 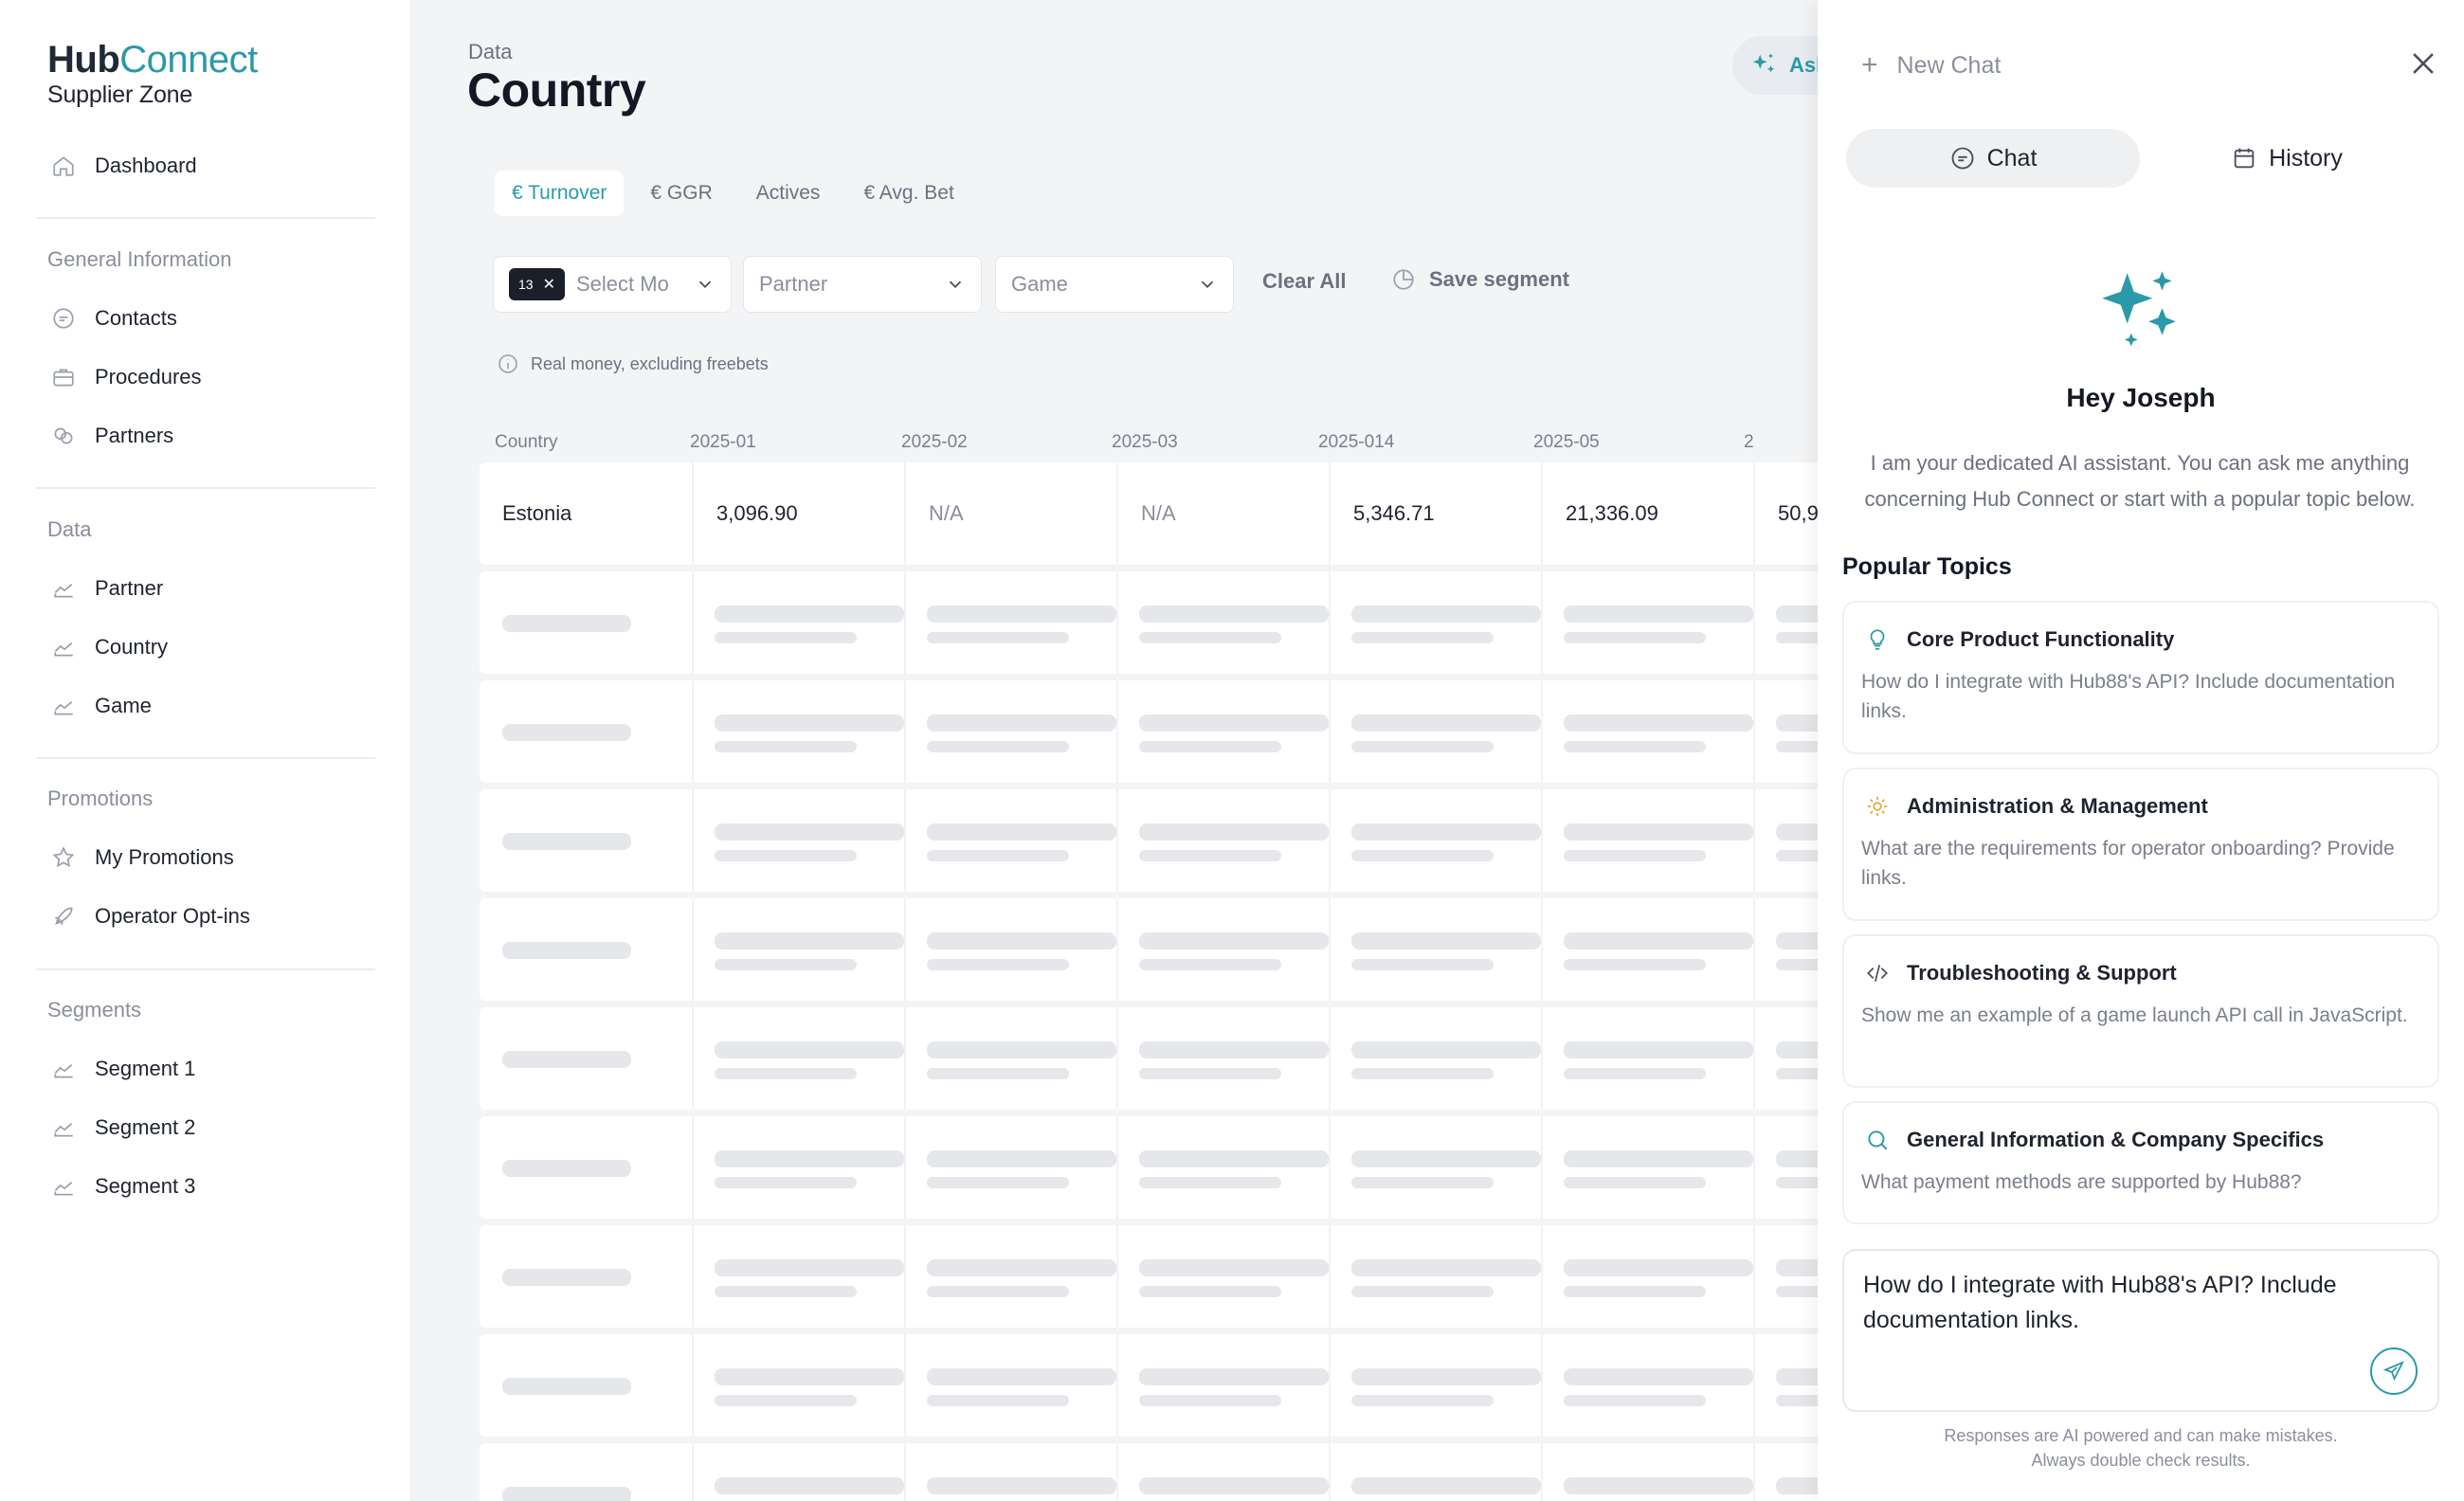 I want to click on partner-placeholder: Partner, so click(x=794, y=284).